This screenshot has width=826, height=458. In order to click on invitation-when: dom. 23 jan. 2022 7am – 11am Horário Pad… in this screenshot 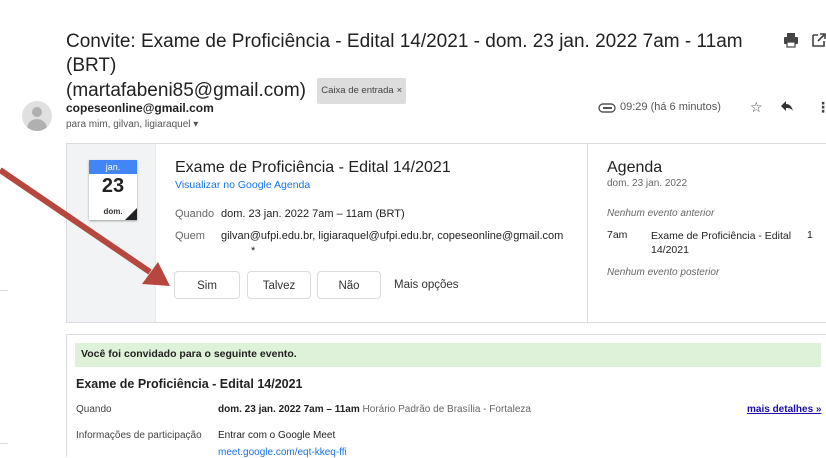, I will do `click(374, 409)`.